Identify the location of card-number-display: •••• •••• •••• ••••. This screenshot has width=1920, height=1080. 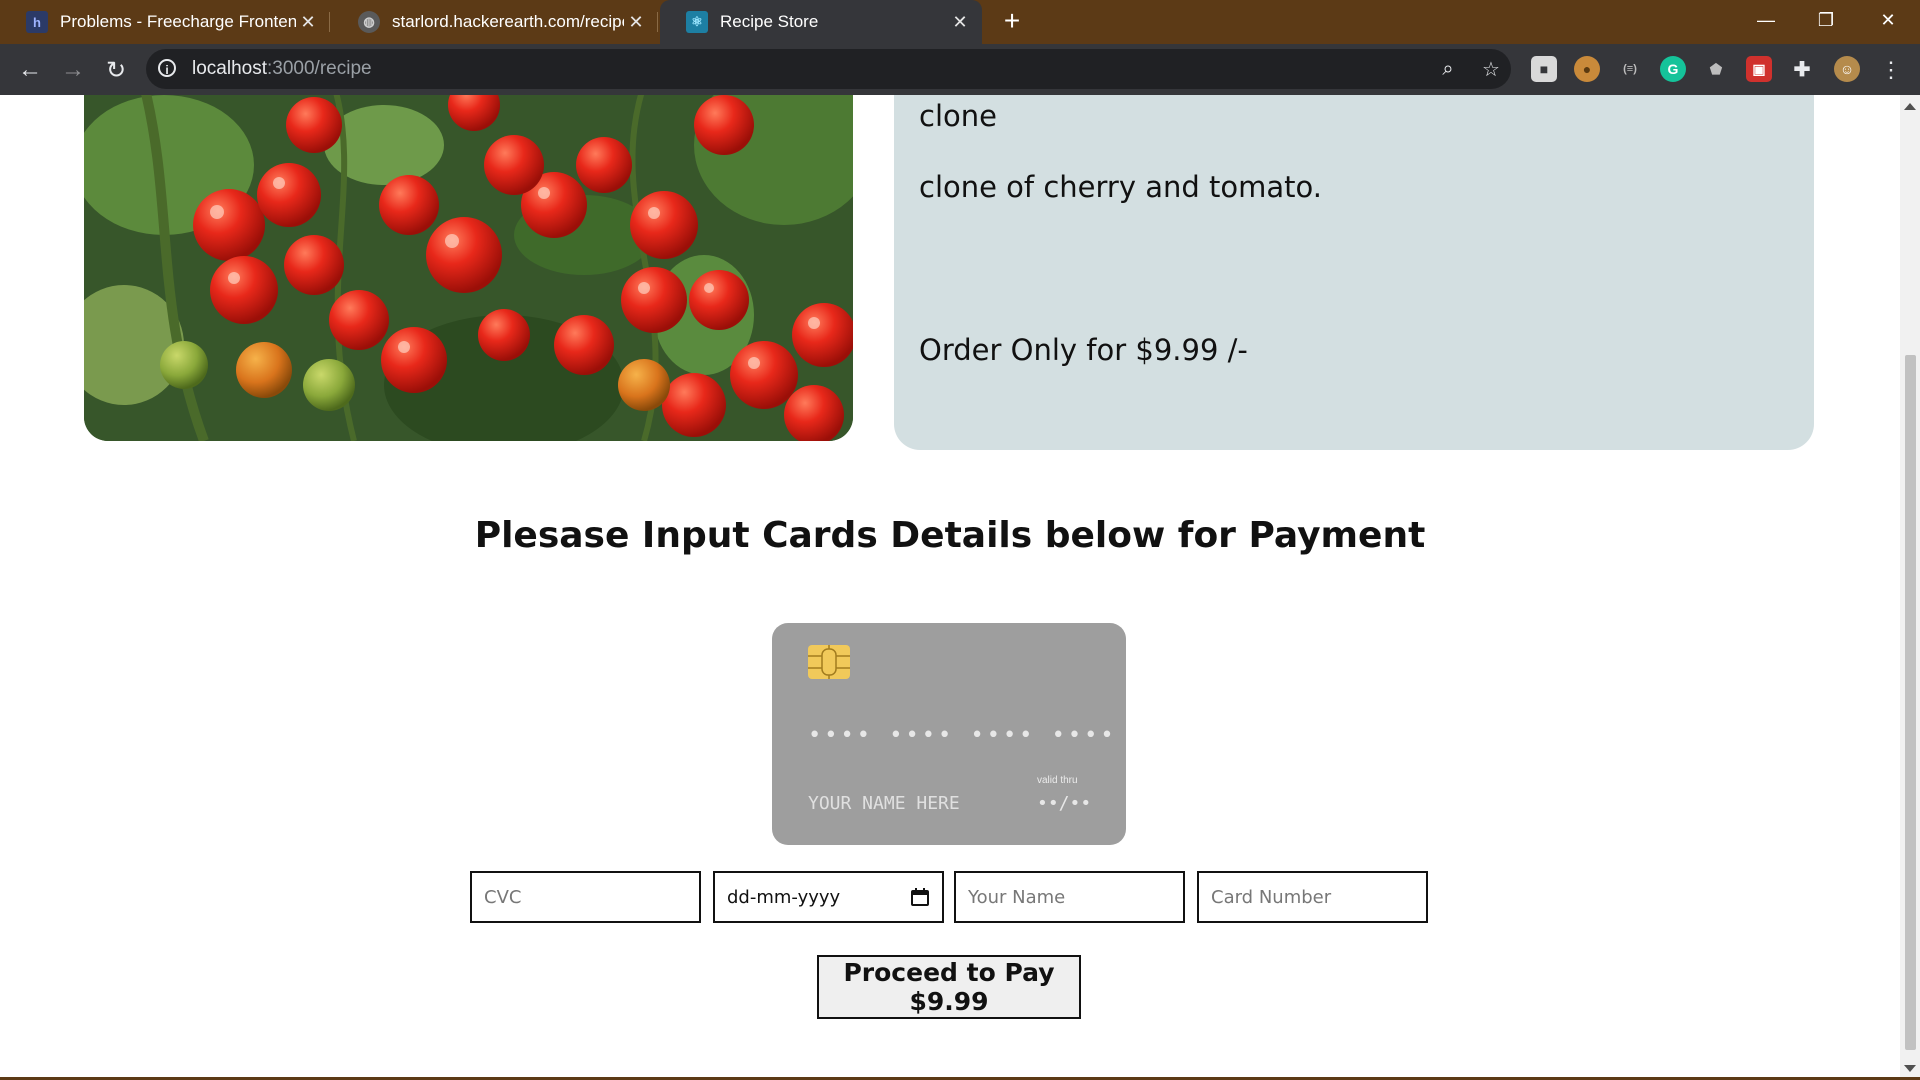
(962, 735).